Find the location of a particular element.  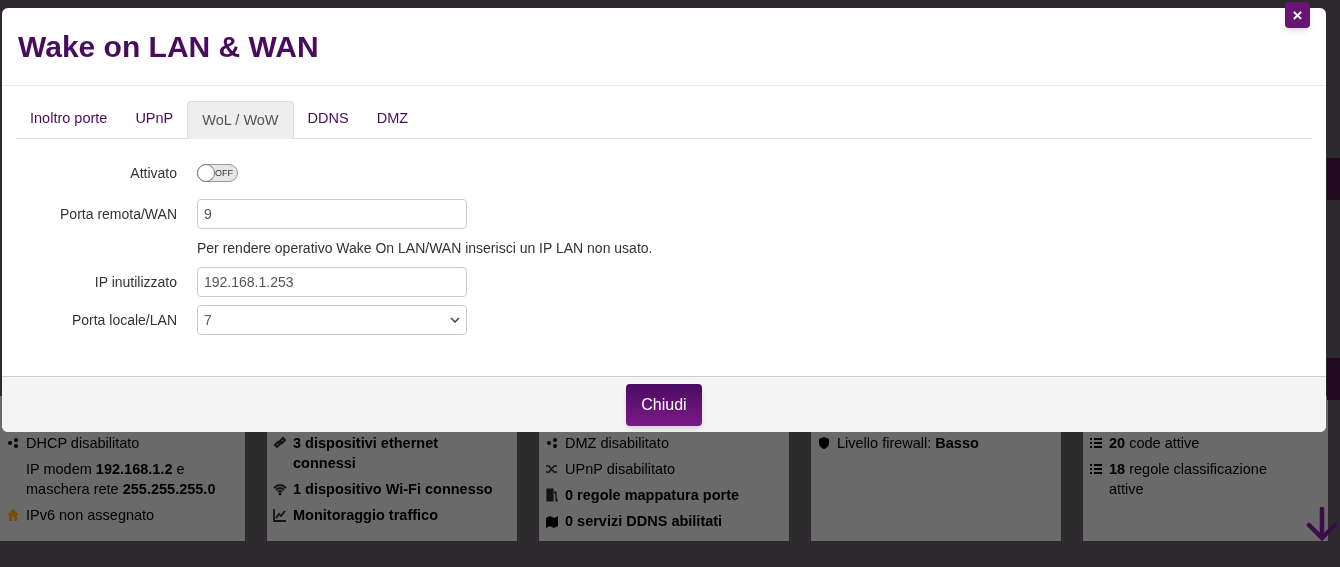

status-text: 18 regole classificazione attive is located at coordinates (1188, 479).